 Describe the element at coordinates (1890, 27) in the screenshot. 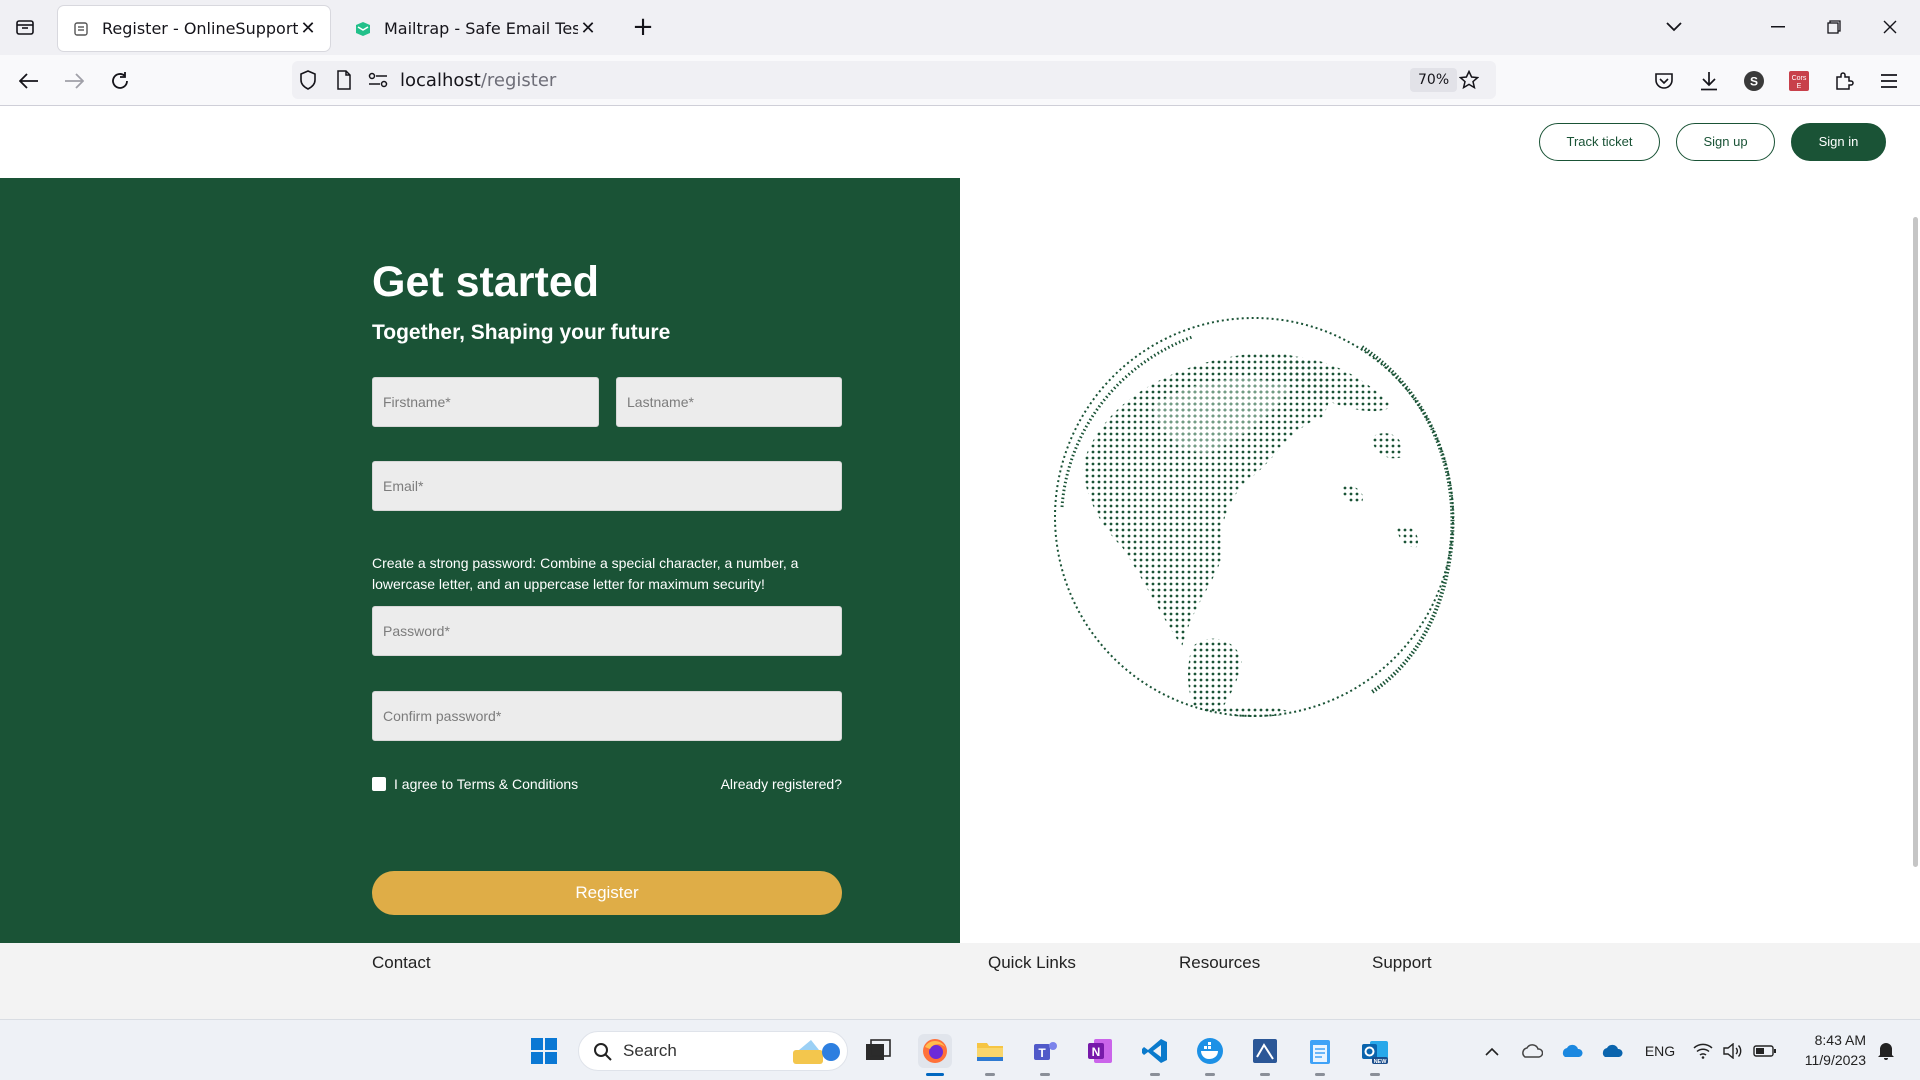

I see `close-window-icon` at that location.